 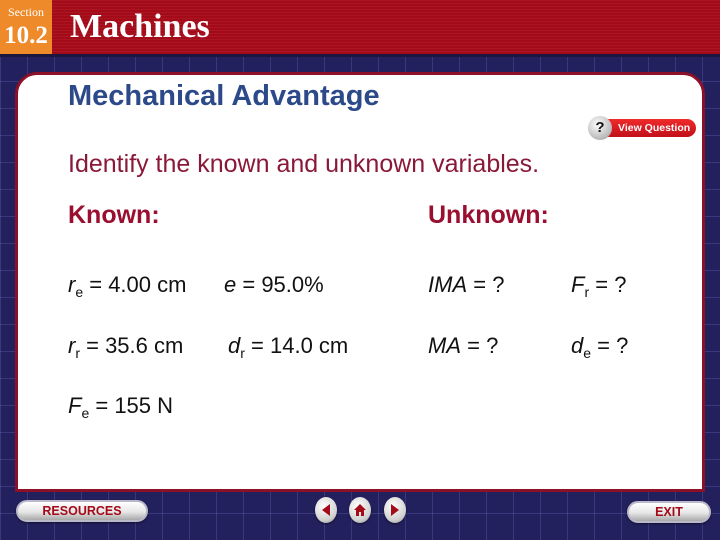 I want to click on arrow-left-icon, so click(x=326, y=510).